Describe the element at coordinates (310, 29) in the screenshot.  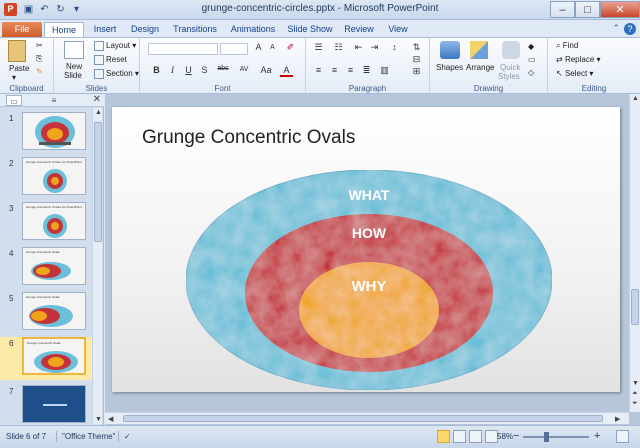
I see `tab-slide-show: Slide Show` at that location.